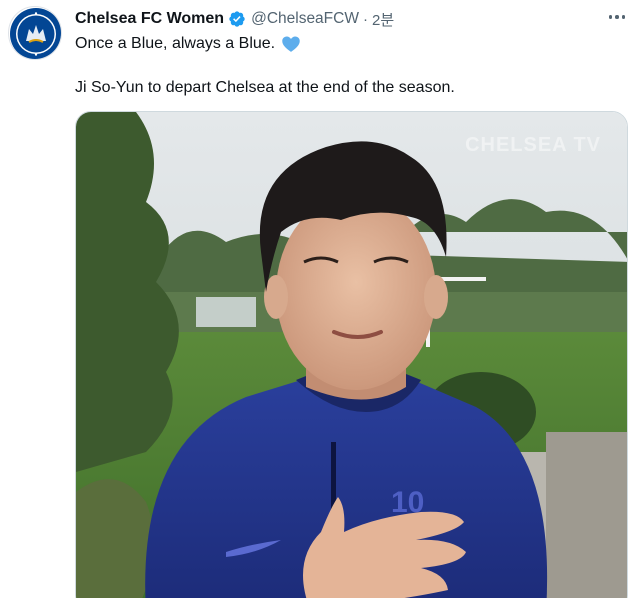 This screenshot has width=640, height=598. I want to click on author-handle: @ChelseaFCW, so click(305, 19).